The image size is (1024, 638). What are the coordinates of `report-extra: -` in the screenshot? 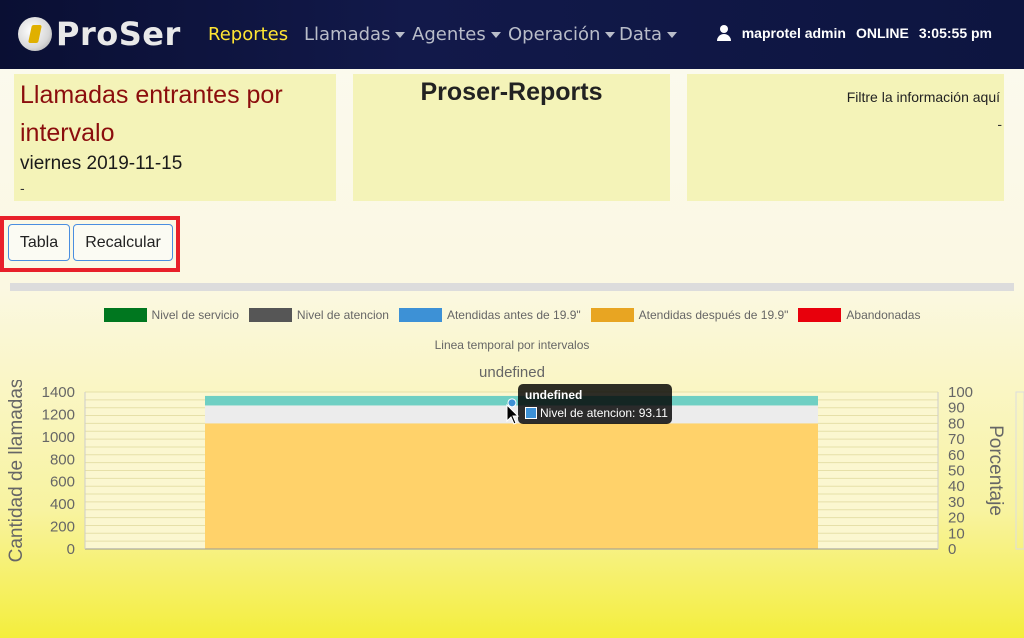 It's located at (22, 188).